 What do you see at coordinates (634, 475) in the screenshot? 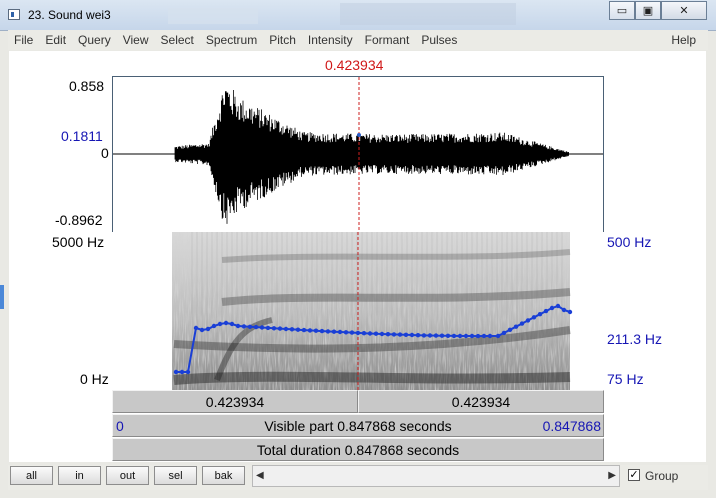
I see `group-checkbox: ✓` at bounding box center [634, 475].